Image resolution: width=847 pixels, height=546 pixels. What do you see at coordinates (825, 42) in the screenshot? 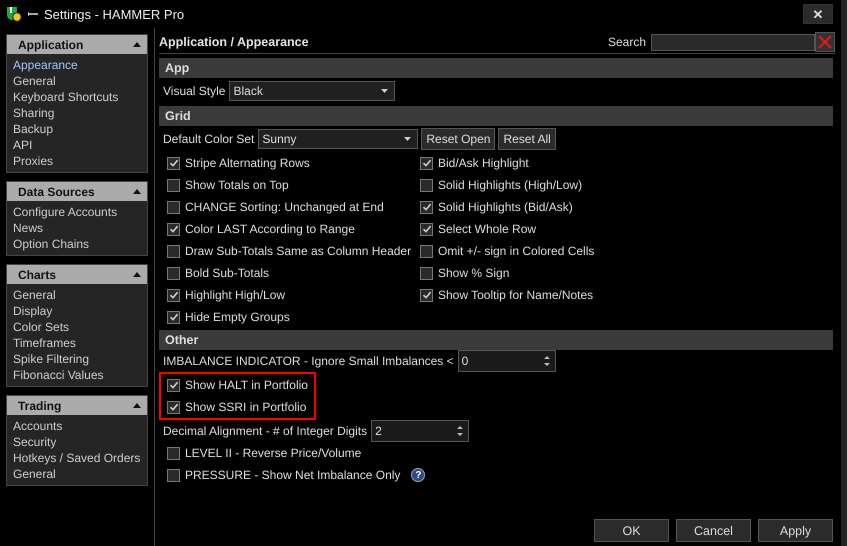
I see `clear-search-button` at bounding box center [825, 42].